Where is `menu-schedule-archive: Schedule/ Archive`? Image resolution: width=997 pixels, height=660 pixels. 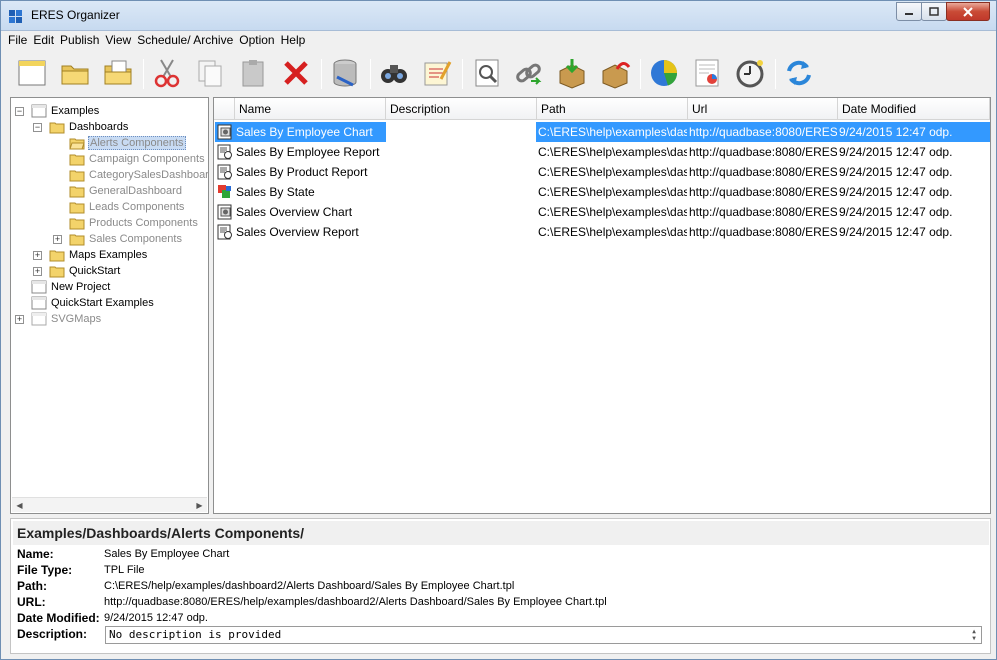 menu-schedule-archive: Schedule/ Archive is located at coordinates (185, 40).